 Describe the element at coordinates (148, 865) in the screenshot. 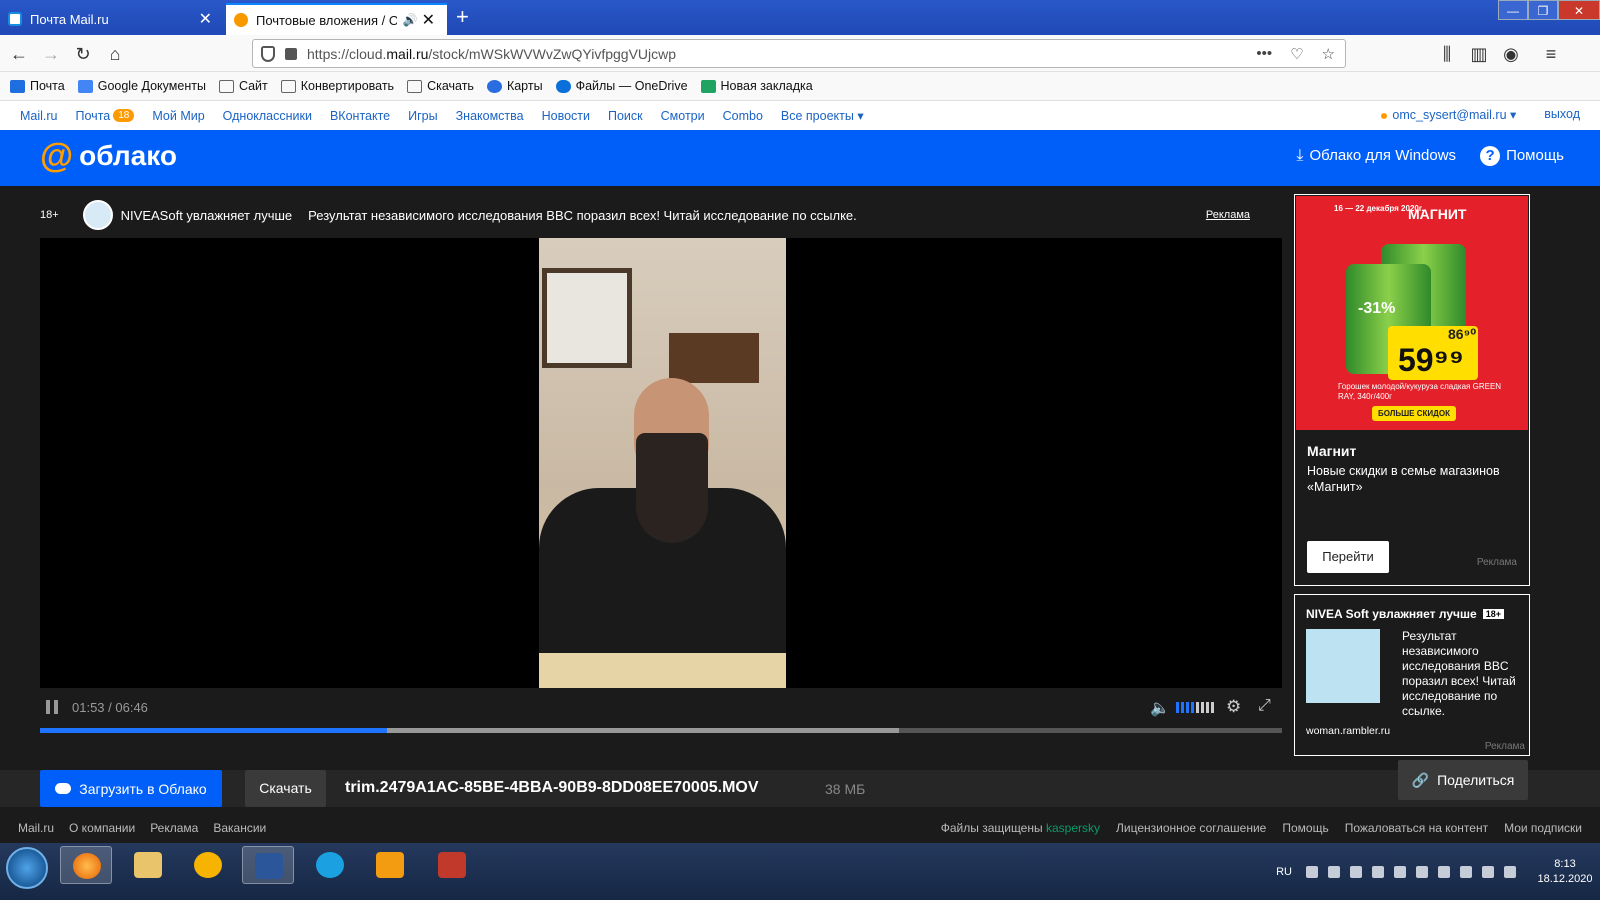

I see `taskbar-explorer` at that location.